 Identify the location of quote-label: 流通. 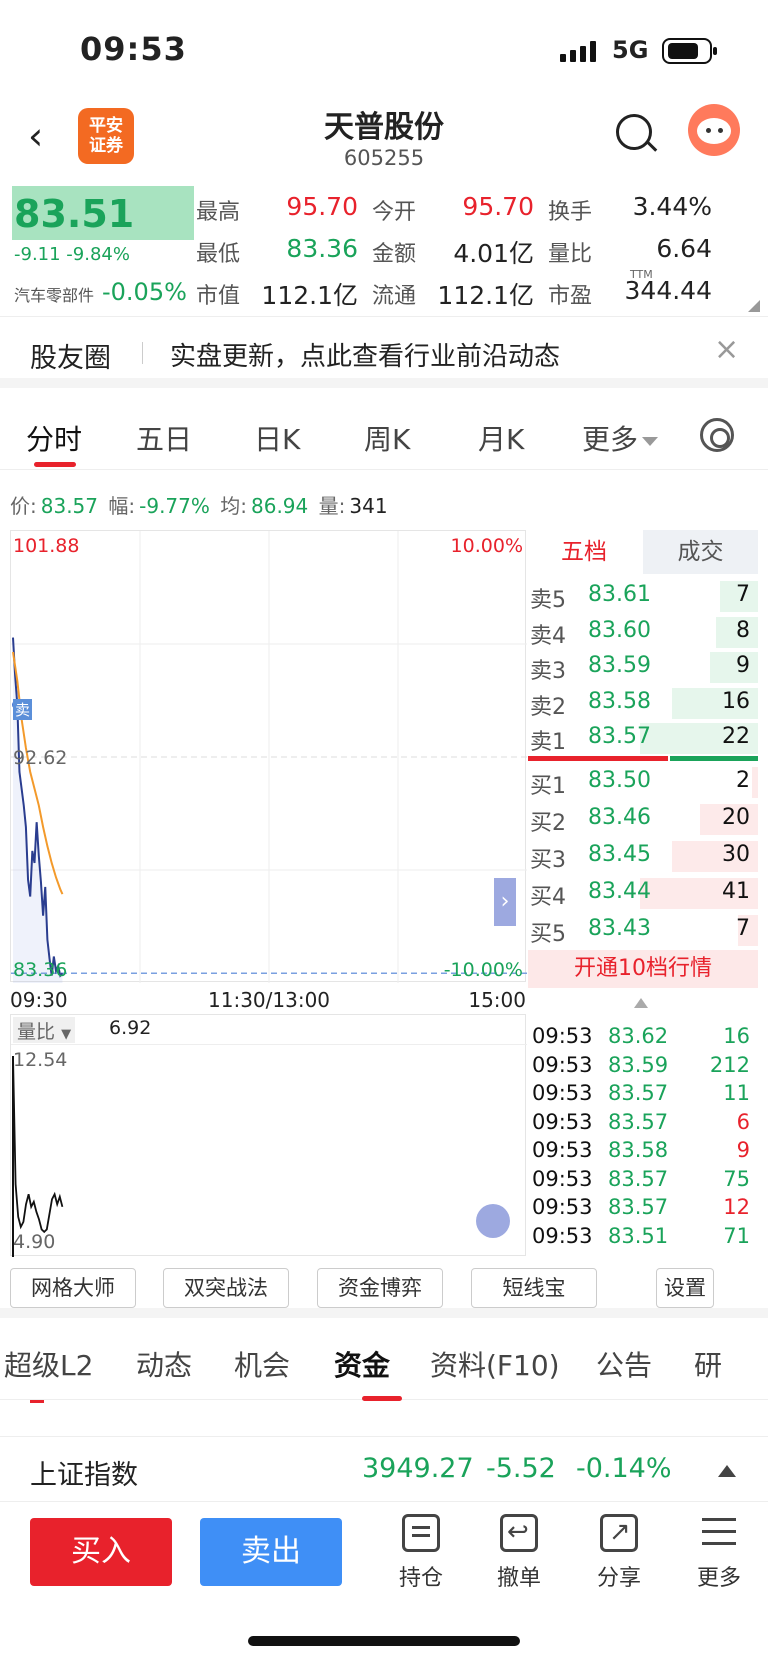
(394, 296).